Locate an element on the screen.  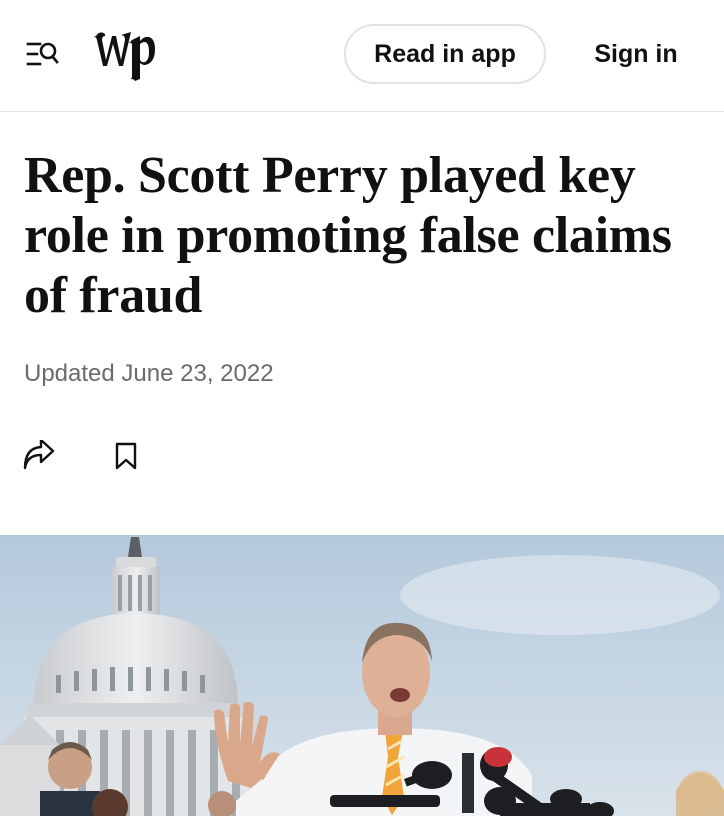
read-in-app-button: Read in app is located at coordinates (445, 54).